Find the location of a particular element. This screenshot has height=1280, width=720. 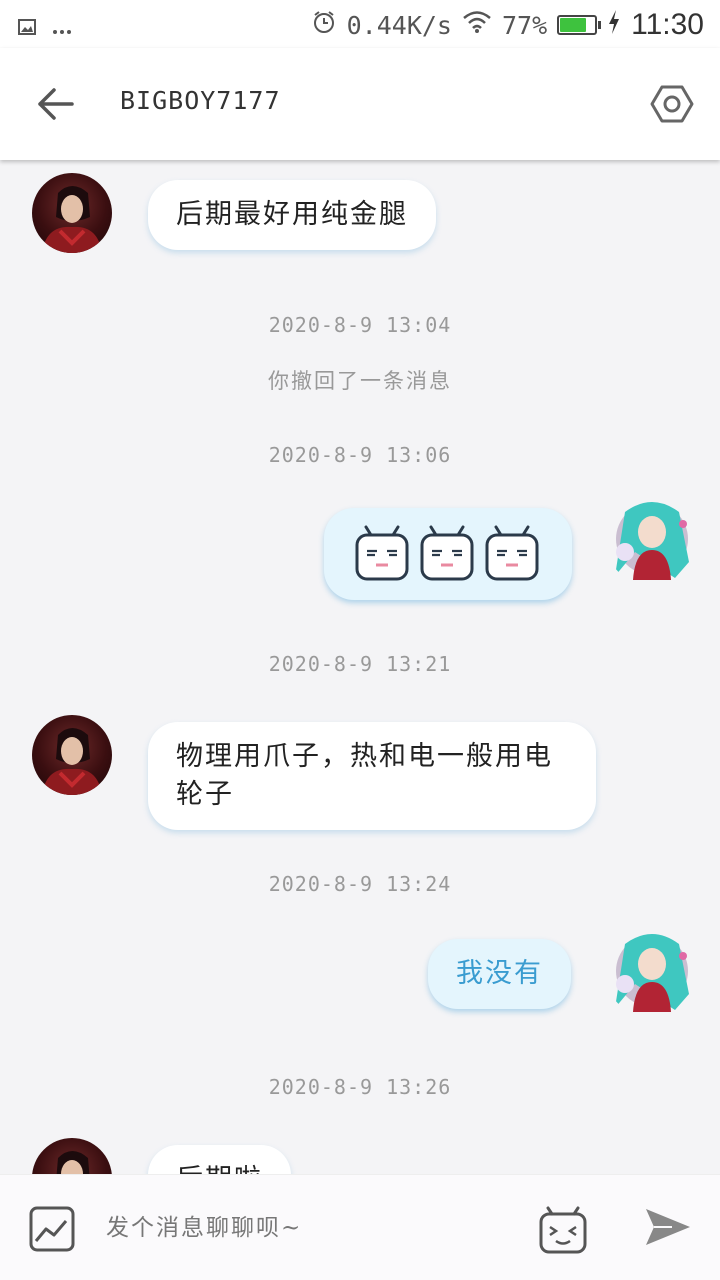

image-icon is located at coordinates (52, 1229).